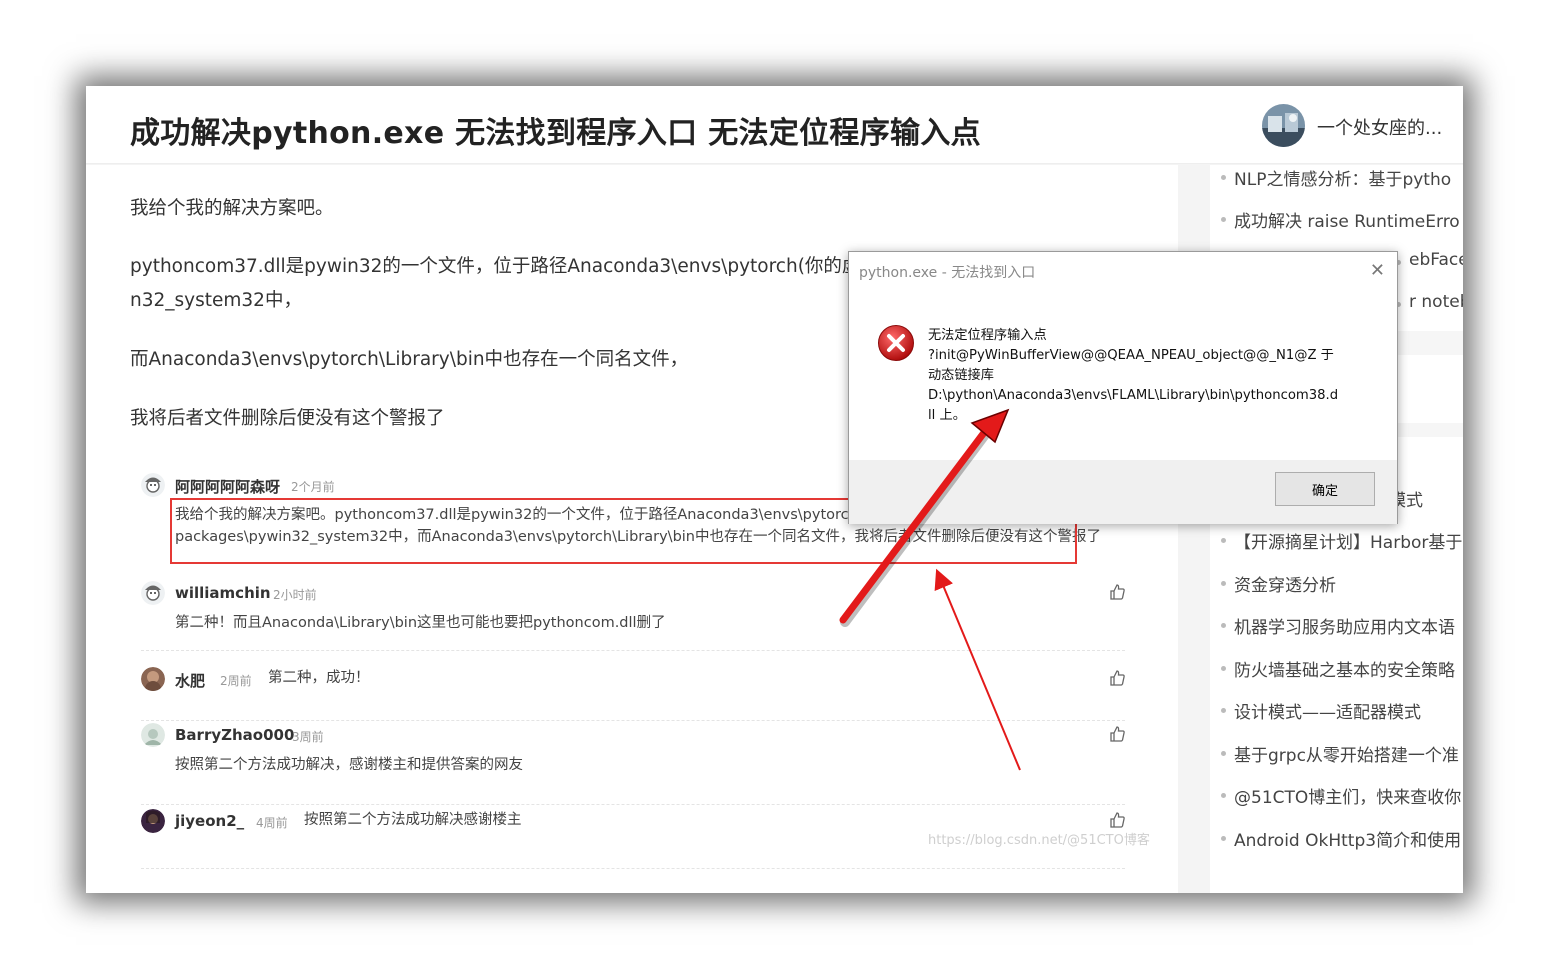 The height and width of the screenshot is (979, 1549). Describe the element at coordinates (1283, 125) in the screenshot. I see `author-avatar` at that location.